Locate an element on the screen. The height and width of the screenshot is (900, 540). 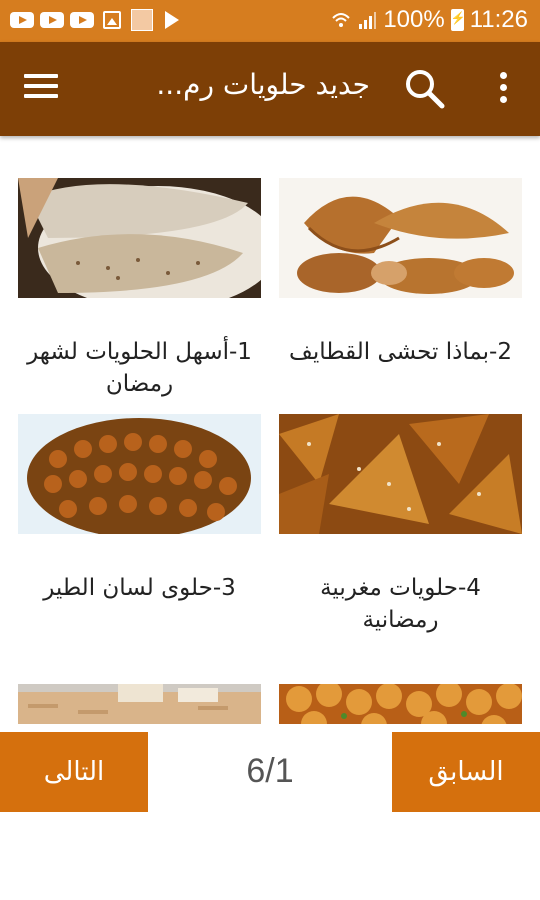
notification-icons is located at coordinates (97, 20).